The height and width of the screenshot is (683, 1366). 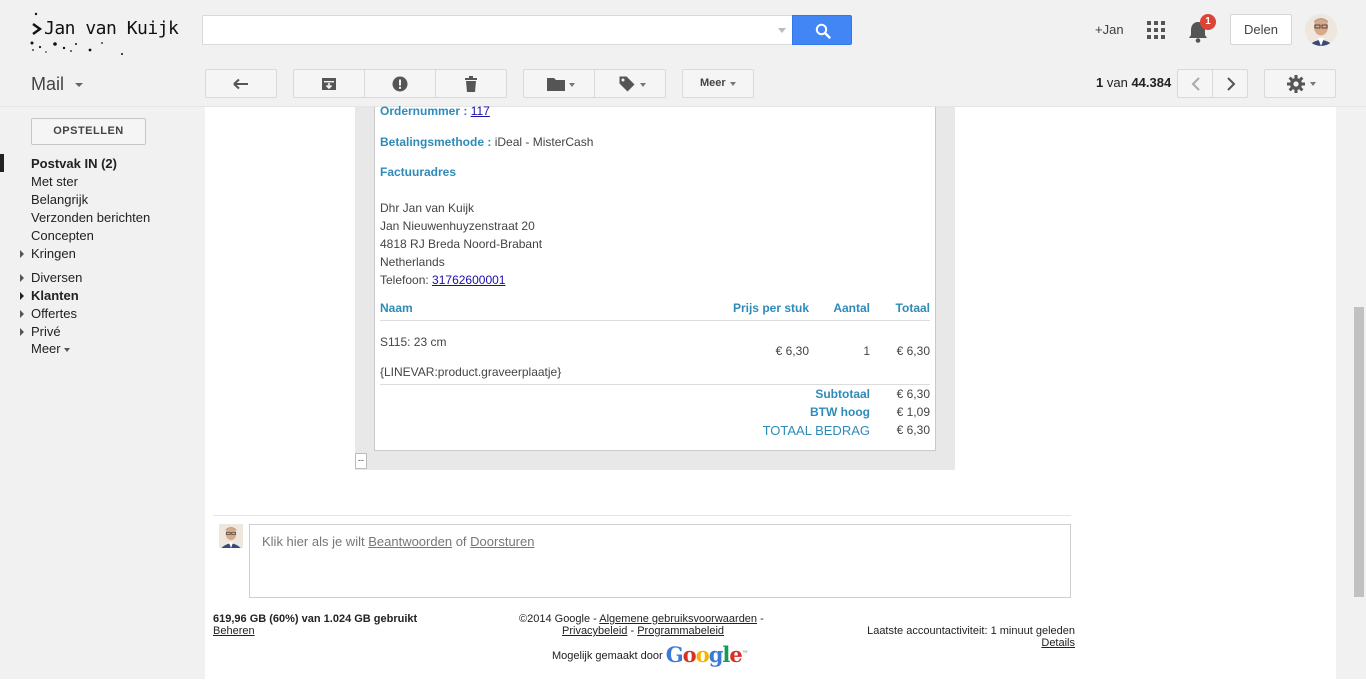 I want to click on table-header-divider, so click(x=655, y=320).